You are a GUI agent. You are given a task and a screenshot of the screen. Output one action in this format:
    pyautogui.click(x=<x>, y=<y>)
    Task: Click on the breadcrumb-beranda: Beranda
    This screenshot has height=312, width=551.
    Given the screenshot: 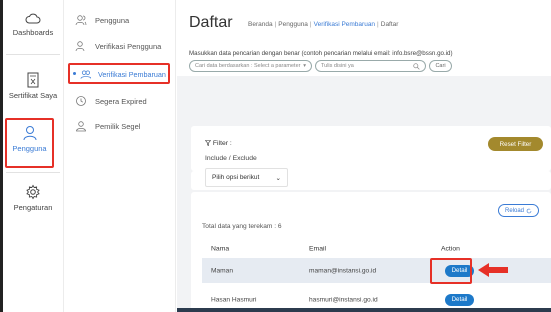 What is the action you would take?
    pyautogui.click(x=260, y=24)
    